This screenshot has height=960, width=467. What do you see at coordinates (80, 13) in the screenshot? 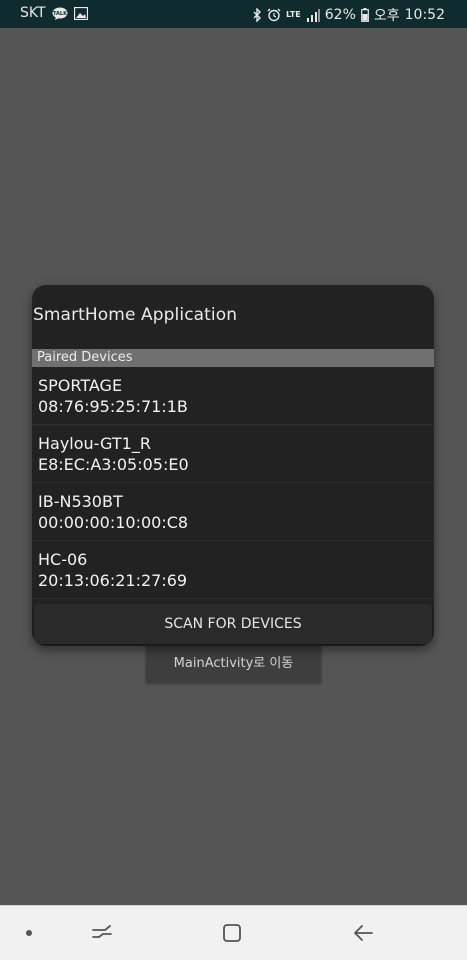
I see `image-icon` at bounding box center [80, 13].